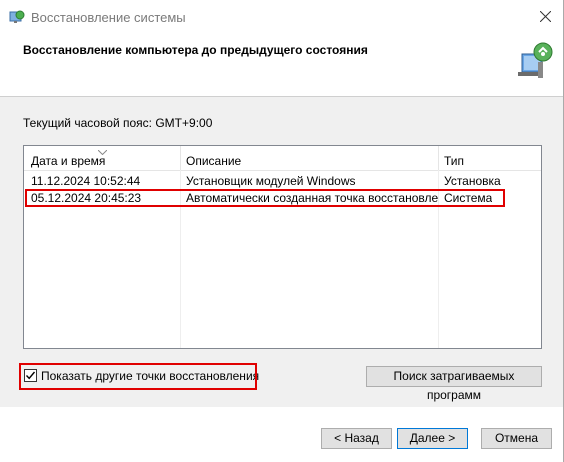 This screenshot has width=564, height=462. Describe the element at coordinates (454, 161) in the screenshot. I see `column-header-type: Тип` at that location.